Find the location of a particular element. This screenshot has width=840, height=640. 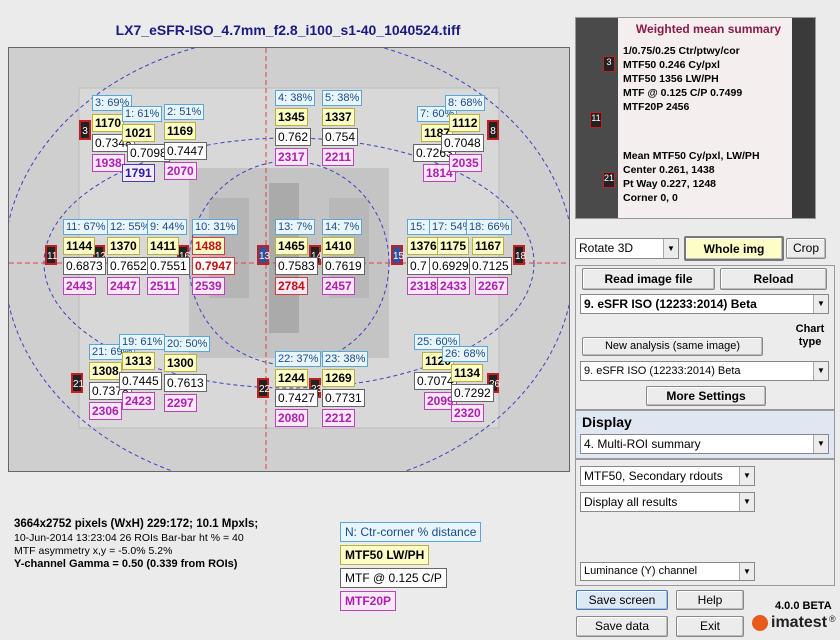

module-select: 9. eSFR ISO (12233:2014) Beta ▼ is located at coordinates (704, 304).